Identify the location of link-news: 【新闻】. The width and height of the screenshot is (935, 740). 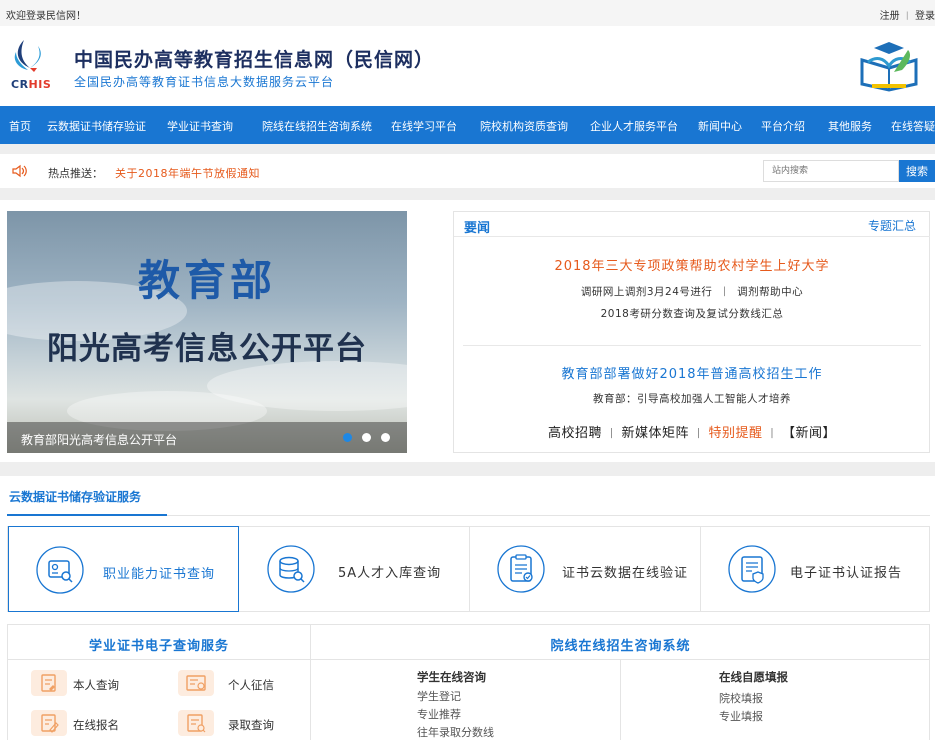
(809, 433).